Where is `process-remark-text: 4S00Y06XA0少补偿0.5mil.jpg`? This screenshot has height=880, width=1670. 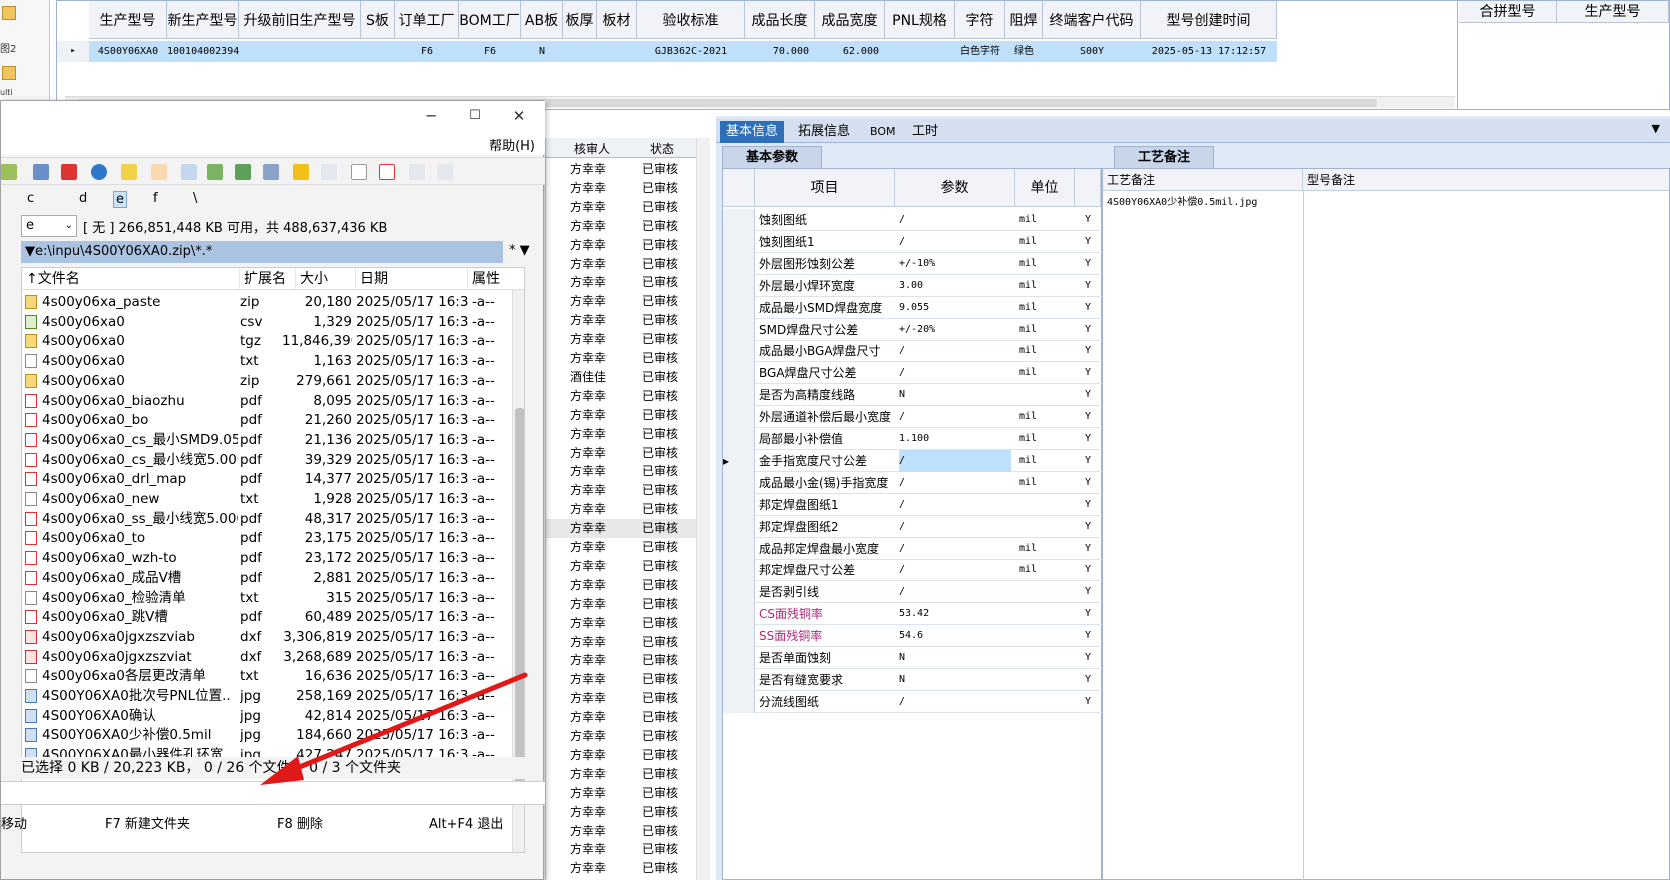 process-remark-text: 4S00Y06XA0少补偿0.5mil.jpg is located at coordinates (1202, 200).